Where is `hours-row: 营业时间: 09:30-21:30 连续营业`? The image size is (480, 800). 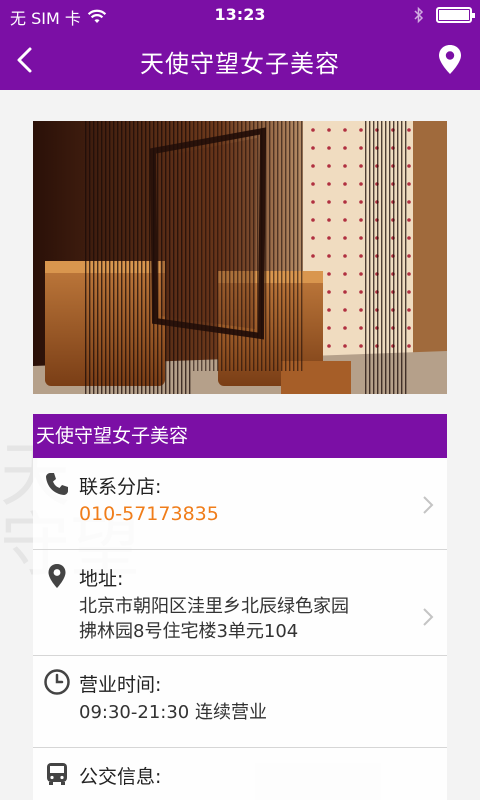
hours-row: 营业时间: 09:30-21:30 连续营业 is located at coordinates (240, 702).